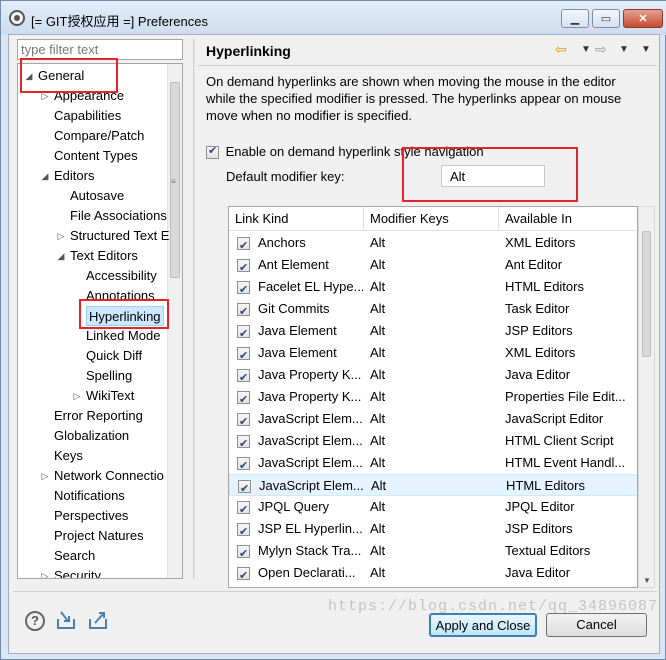 The image size is (666, 660). I want to click on tree-item: Quick Diff, so click(114, 356).